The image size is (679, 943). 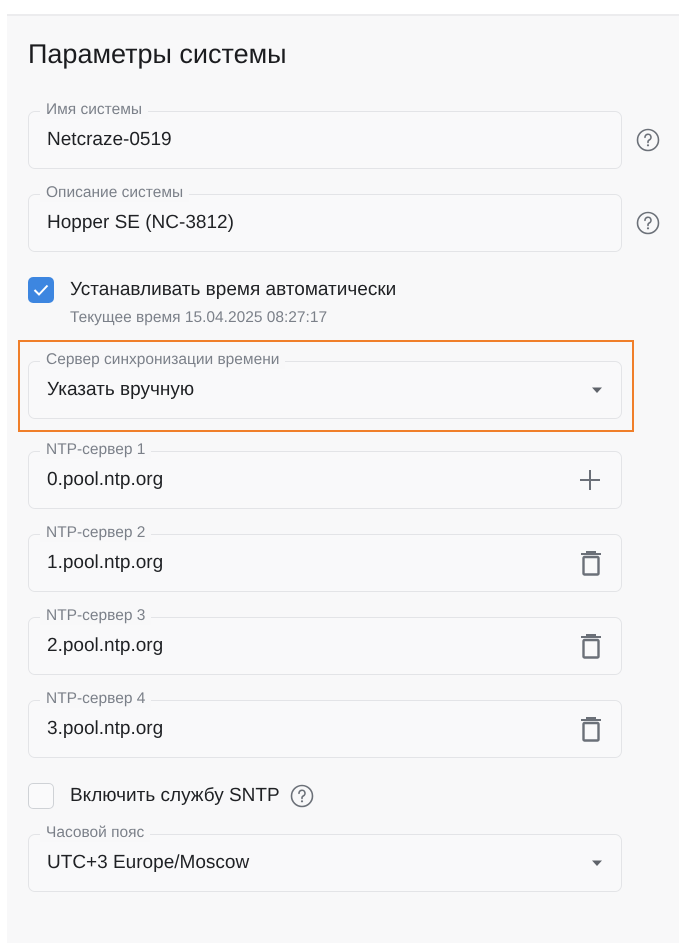 I want to click on field-label: Сервер синхронизации времени, so click(x=163, y=360).